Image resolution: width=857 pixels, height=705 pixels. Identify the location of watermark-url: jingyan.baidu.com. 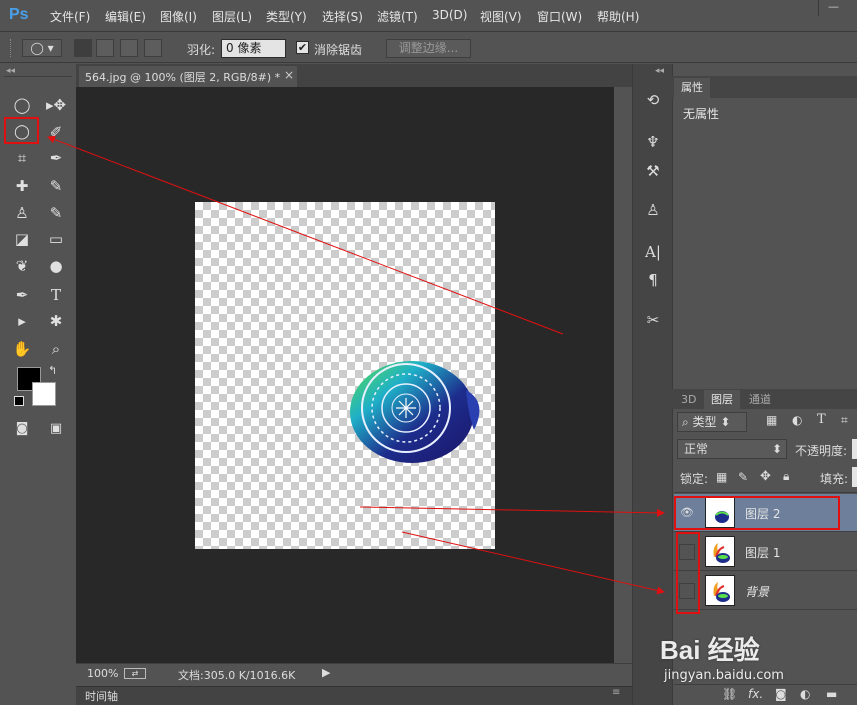
(724, 675).